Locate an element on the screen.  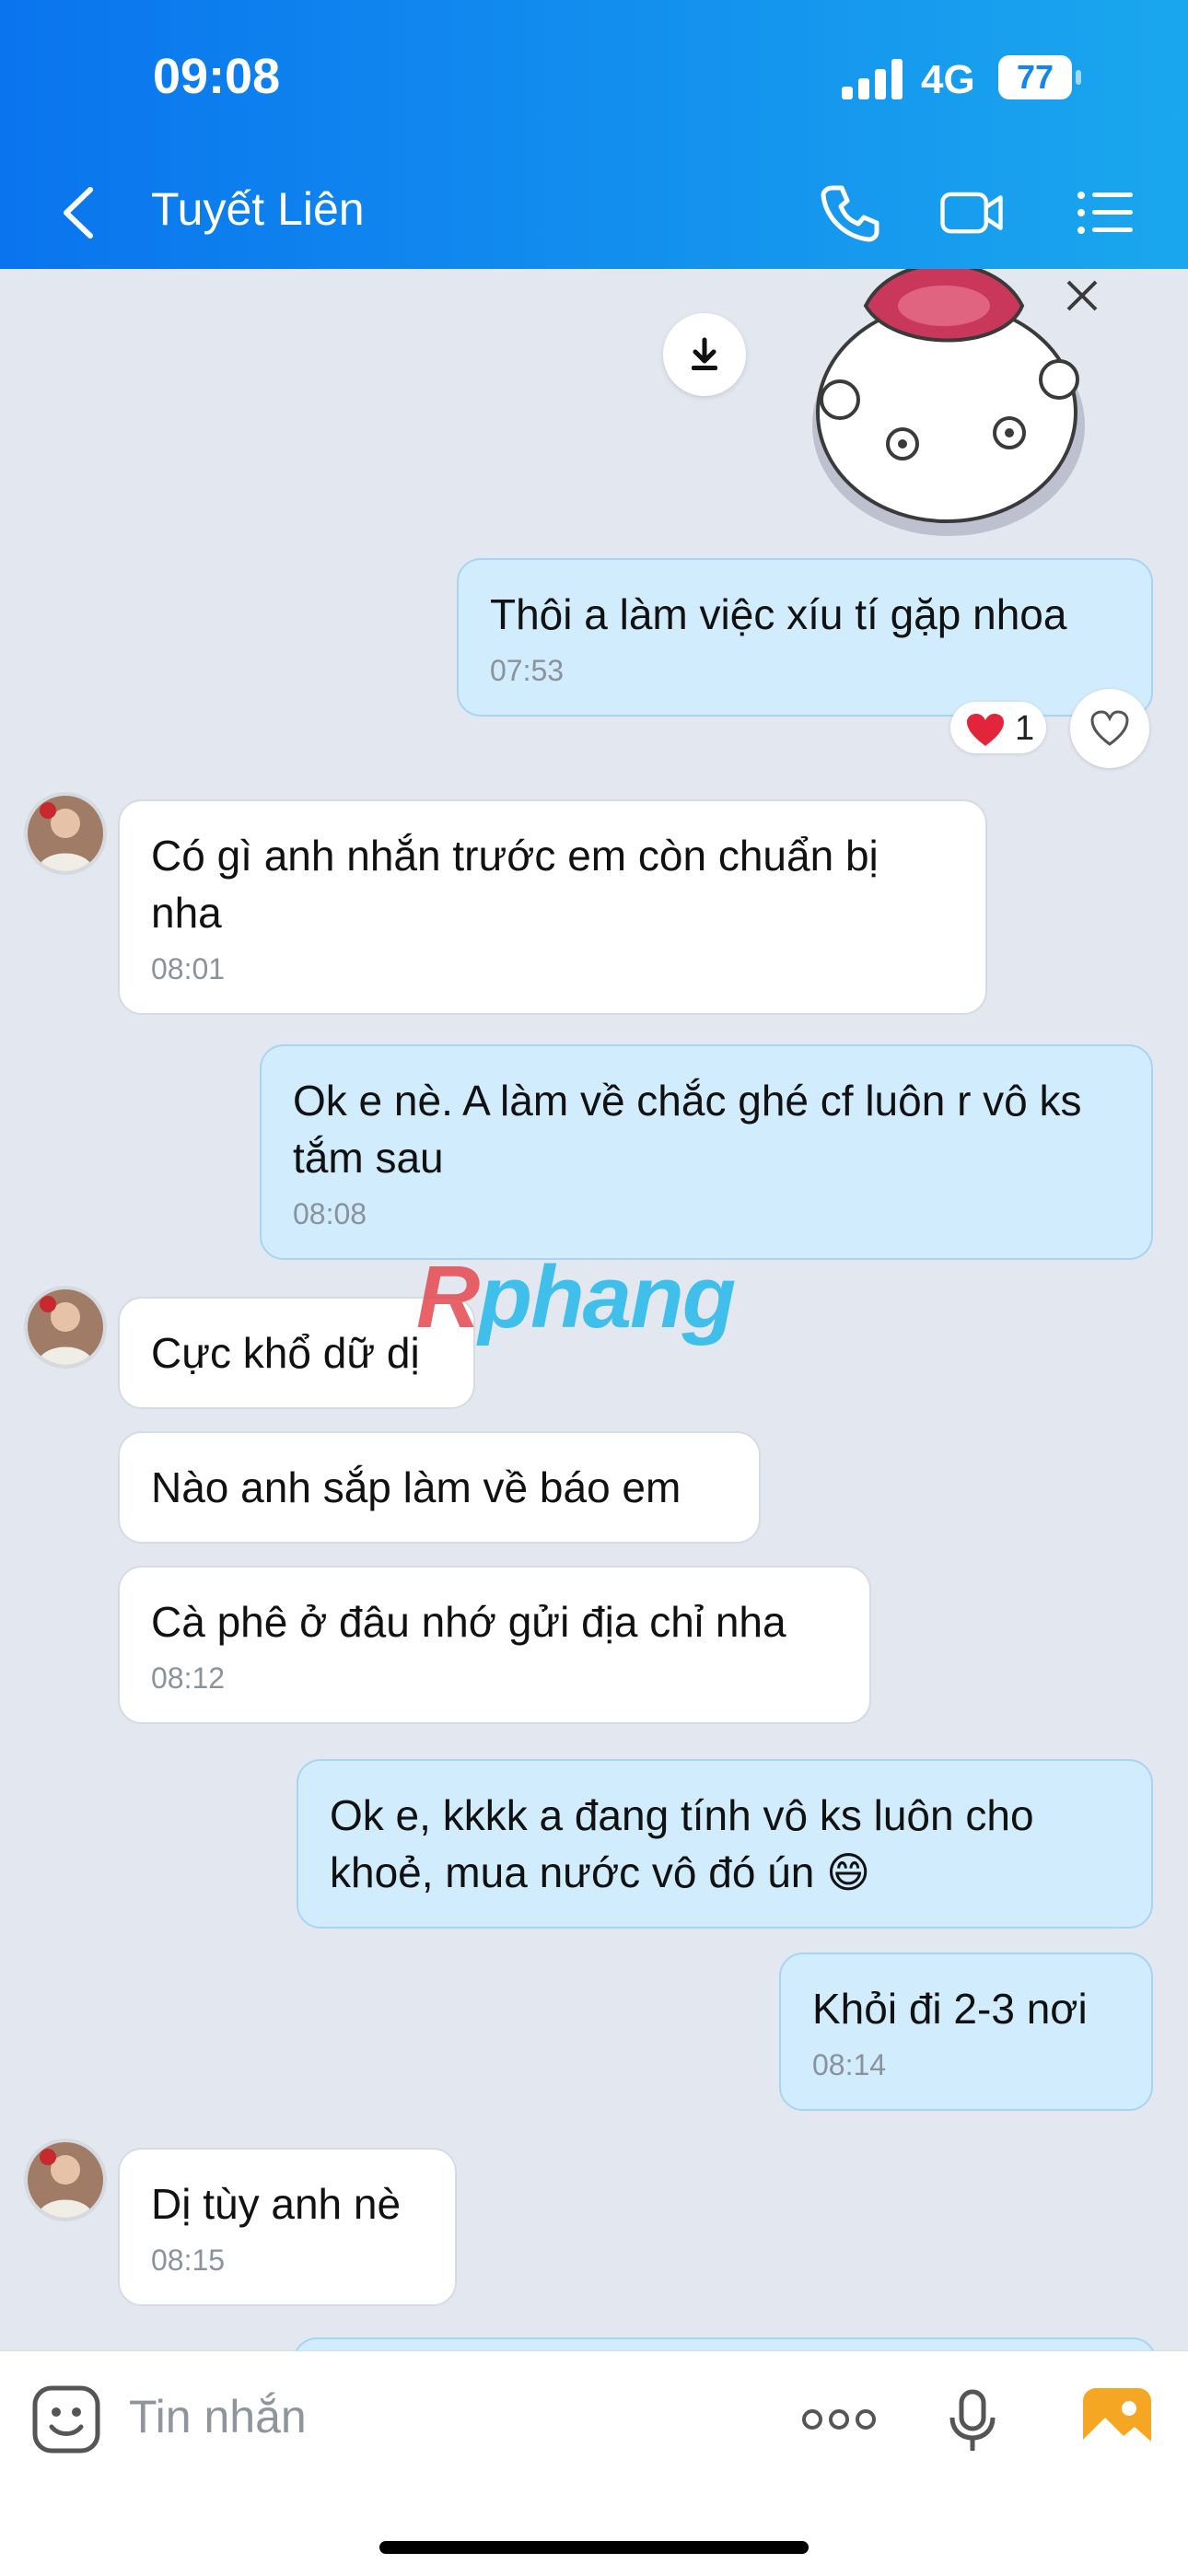
message-time: 08:01 is located at coordinates (189, 968).